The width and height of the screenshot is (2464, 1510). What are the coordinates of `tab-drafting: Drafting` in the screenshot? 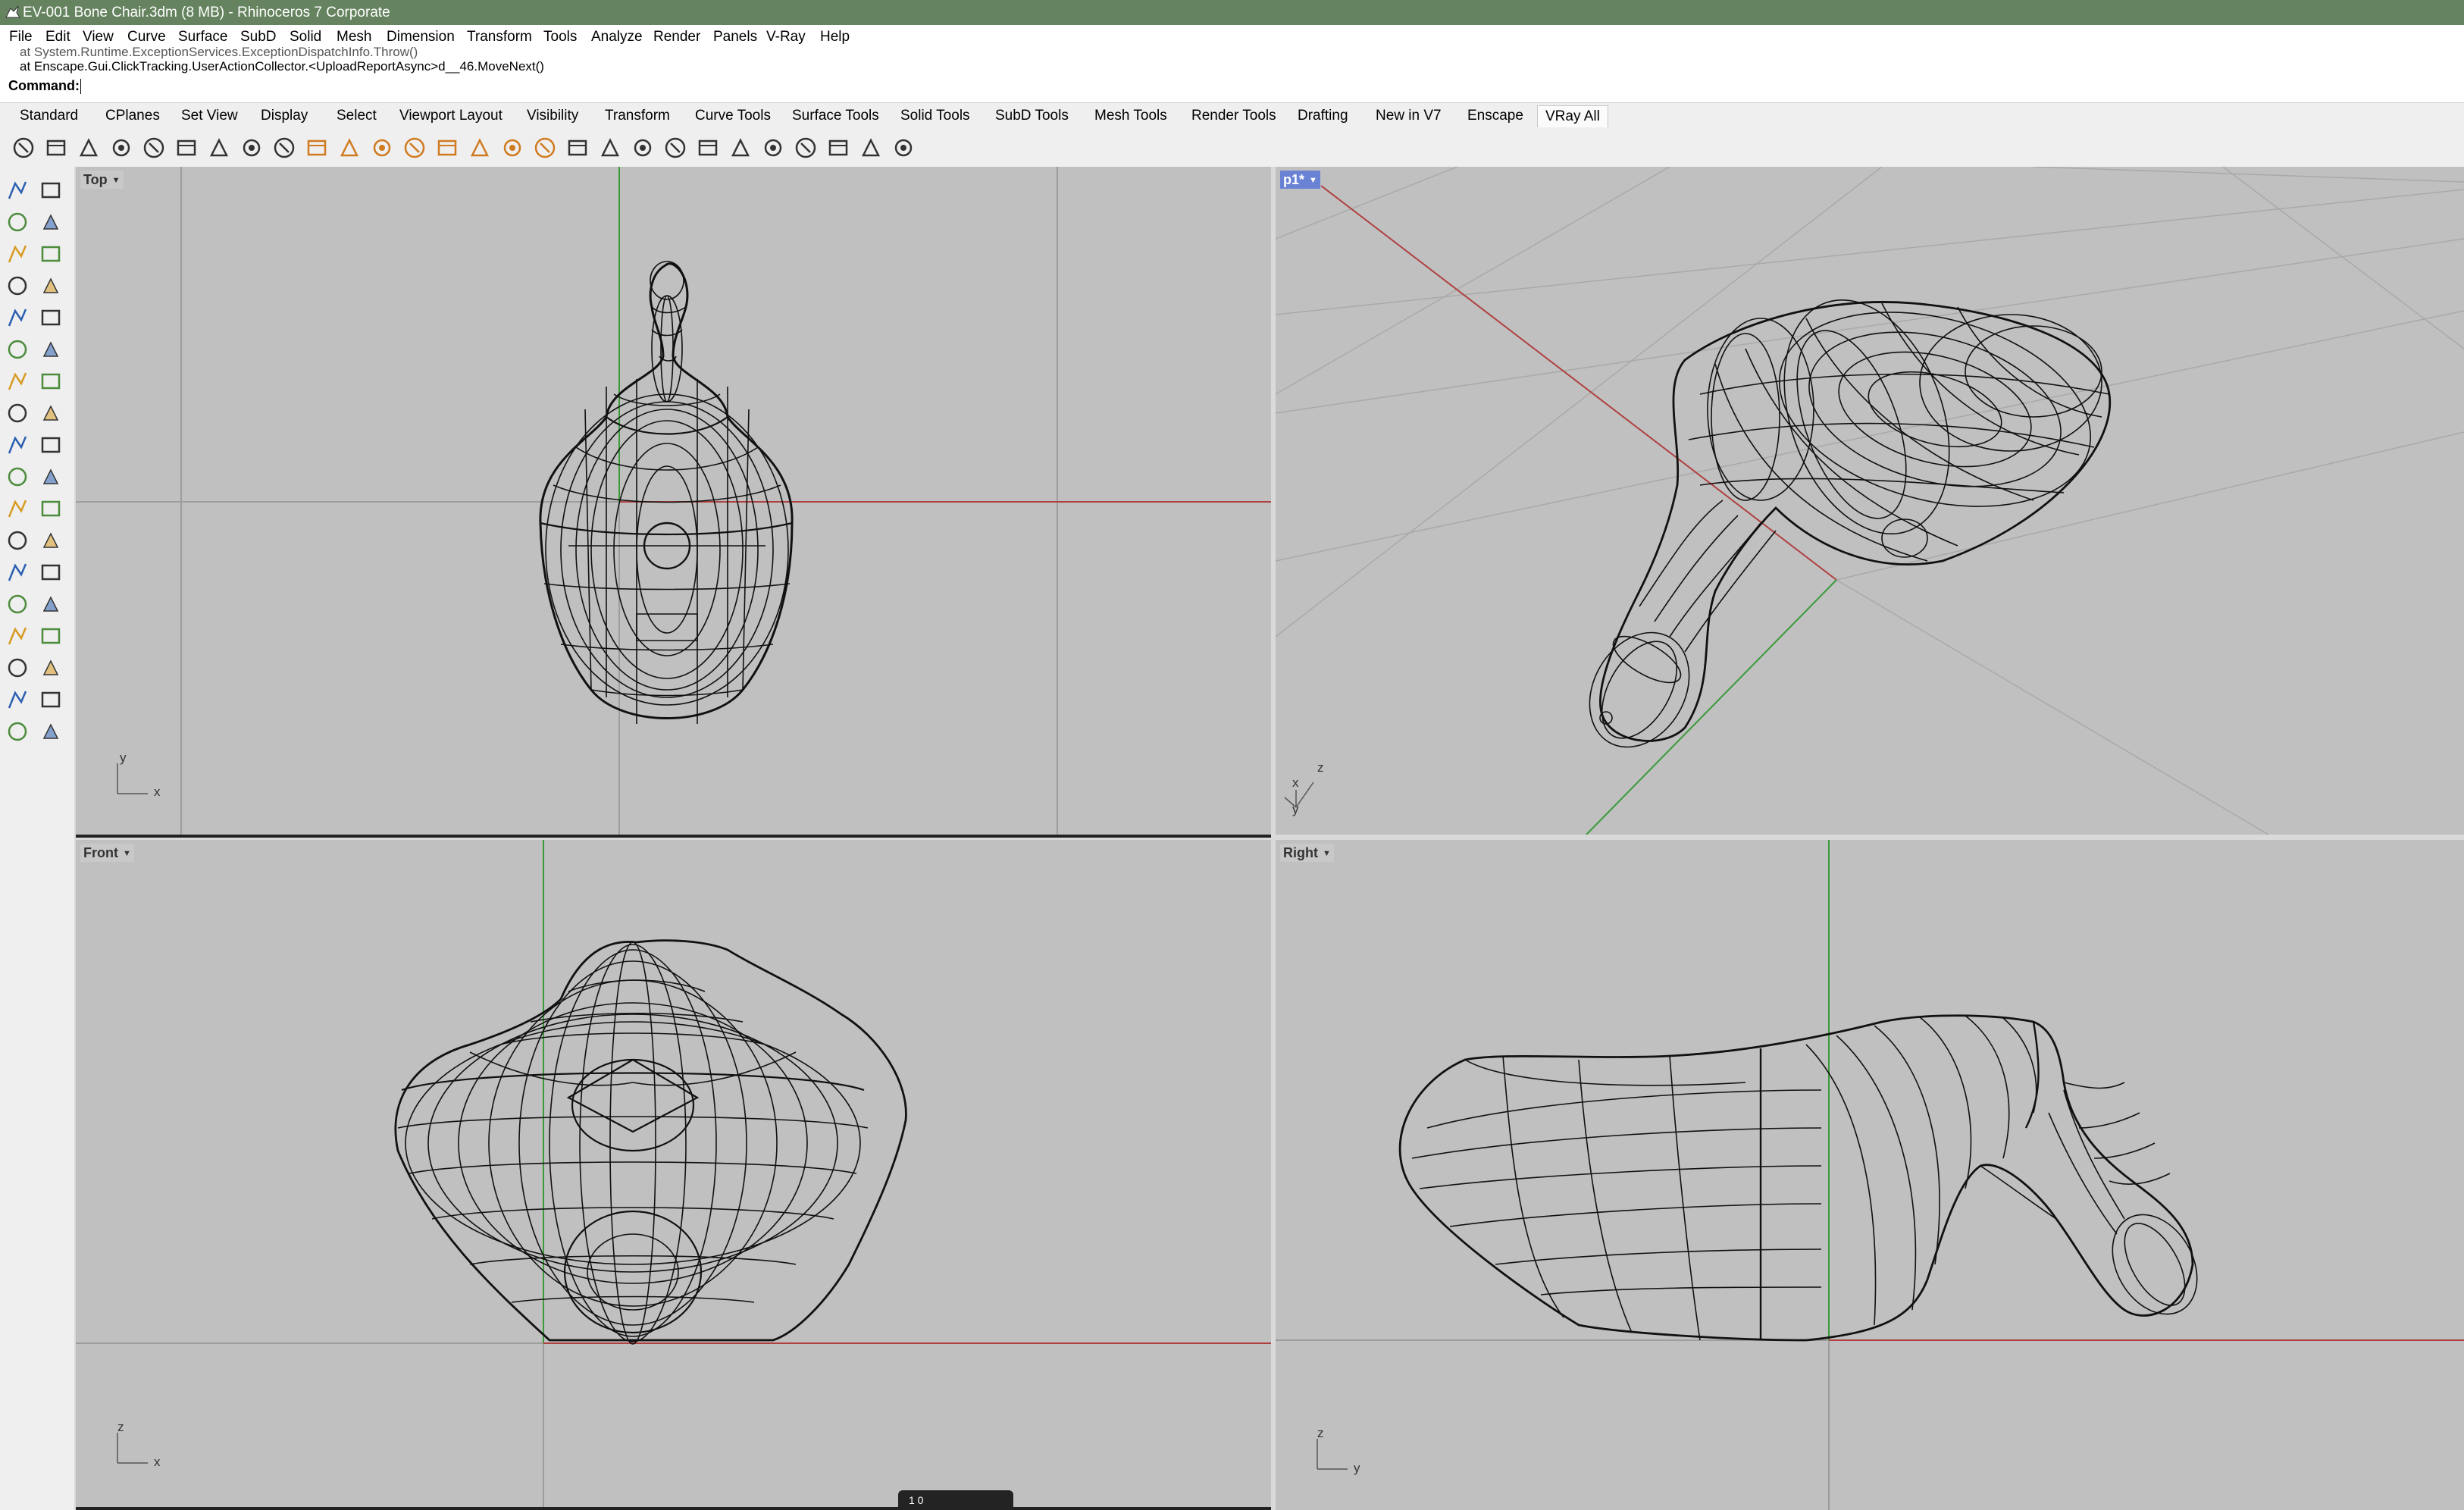 It's located at (1323, 116).